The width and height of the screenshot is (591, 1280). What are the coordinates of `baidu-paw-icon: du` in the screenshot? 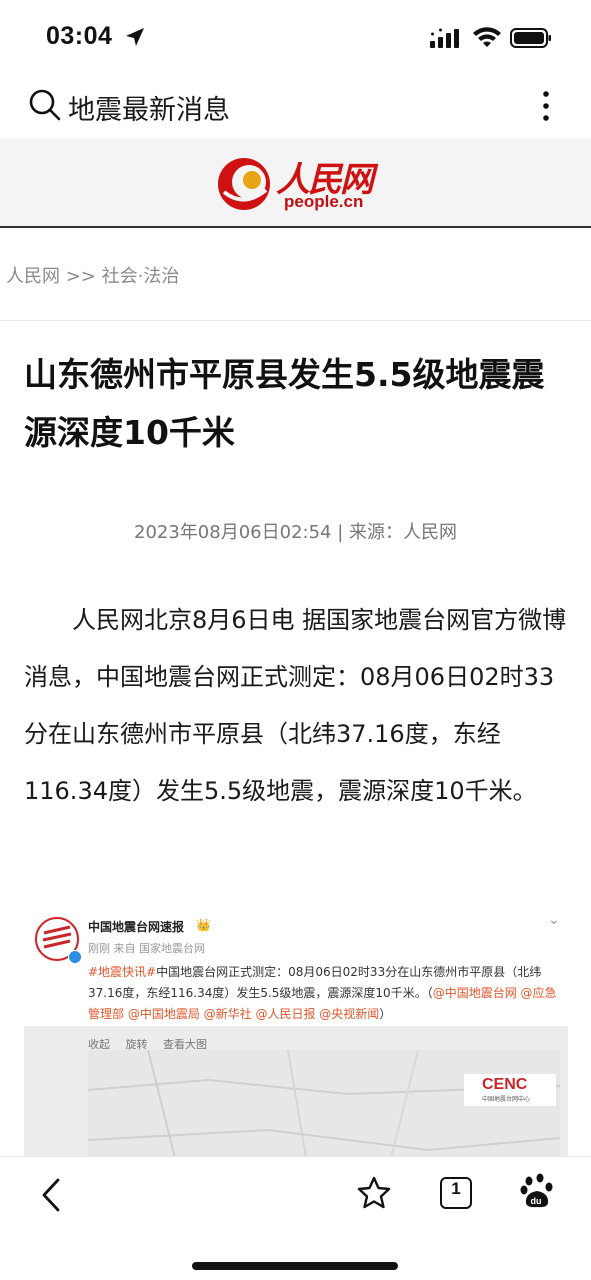 It's located at (537, 1191).